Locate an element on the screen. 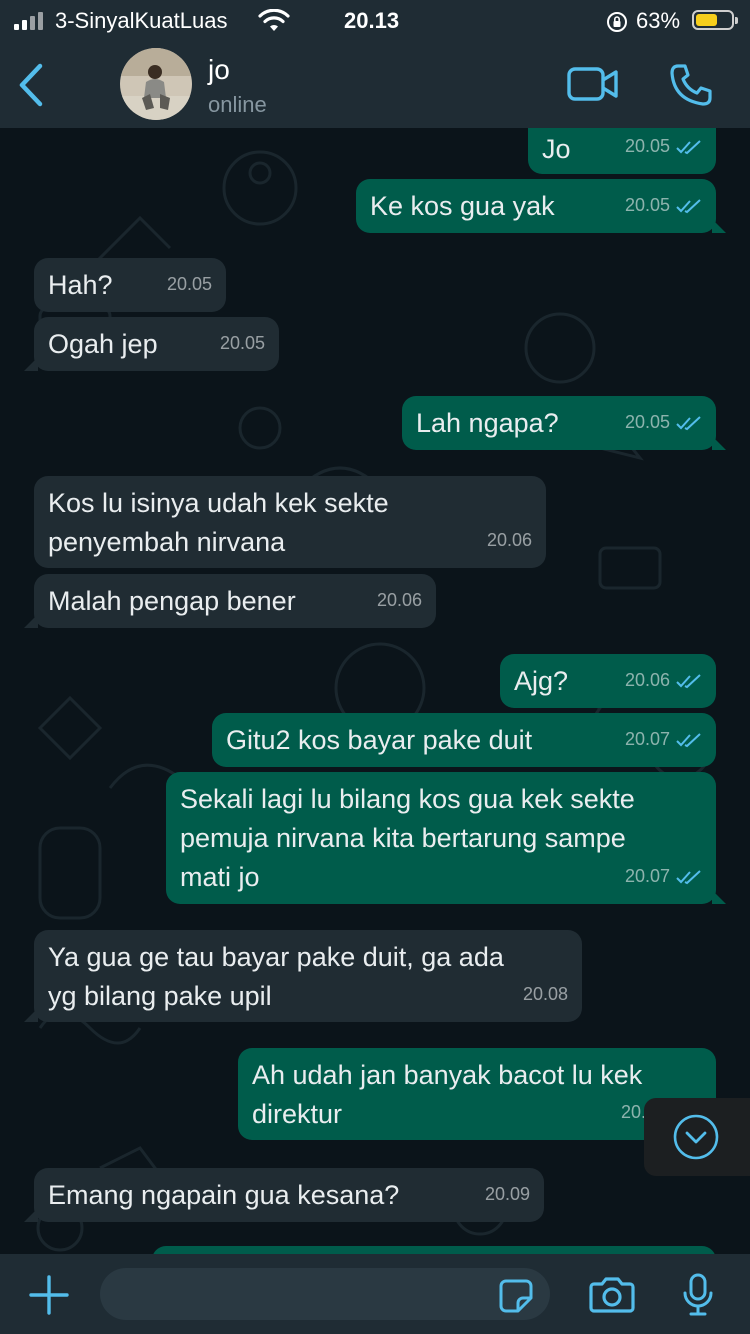 This screenshot has width=750, height=1334. contact-name: jo is located at coordinates (219, 70).